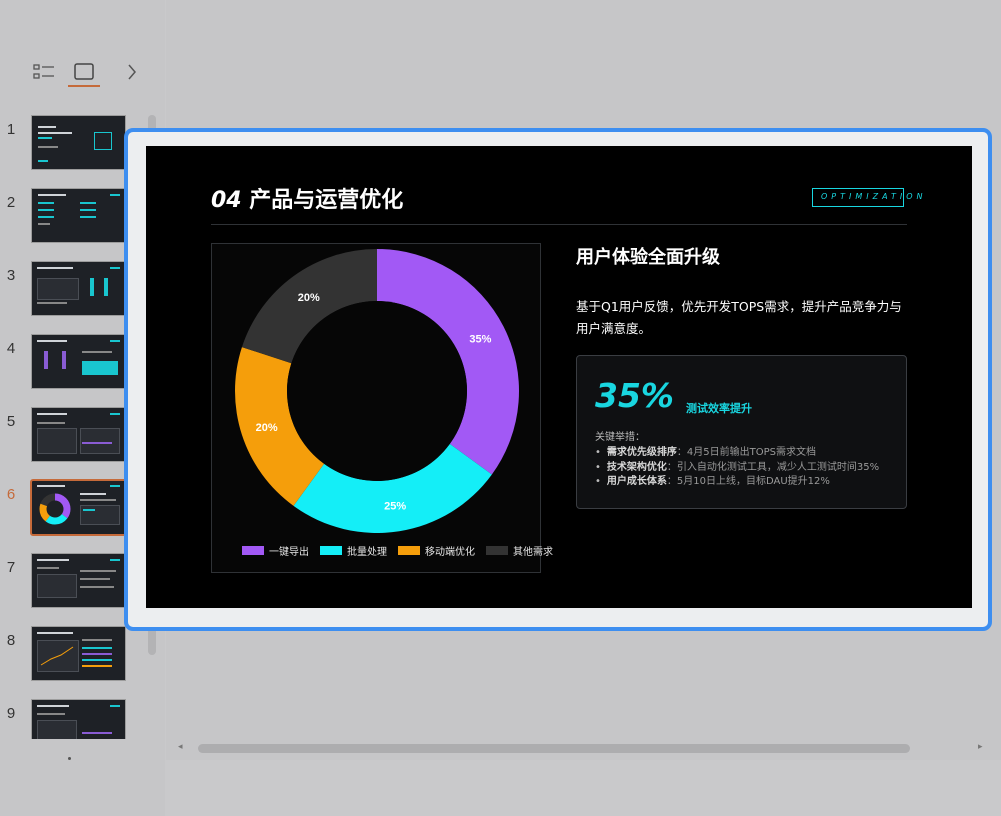  I want to click on donut-hole, so click(377, 391).